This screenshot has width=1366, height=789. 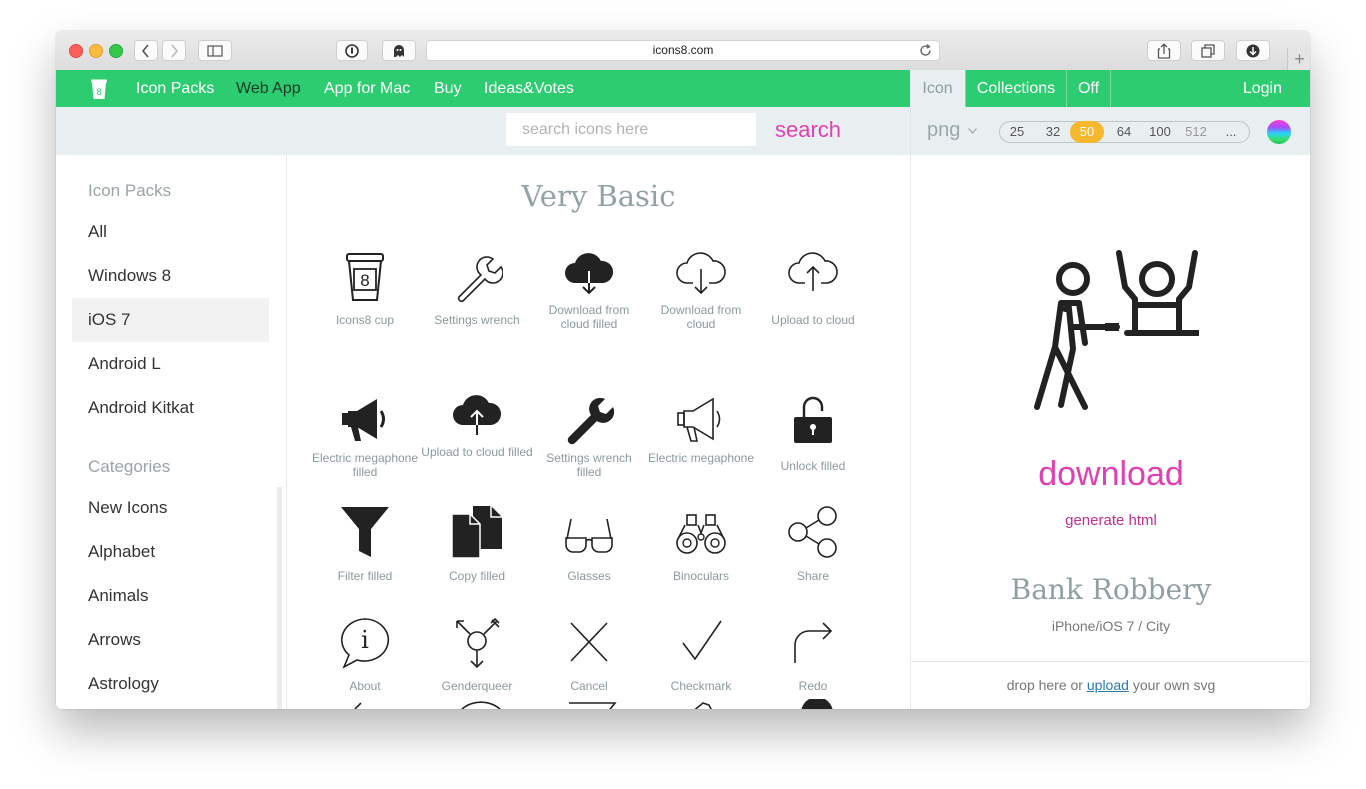 What do you see at coordinates (701, 429) in the screenshot?
I see `icon-tile: Electric megaphone` at bounding box center [701, 429].